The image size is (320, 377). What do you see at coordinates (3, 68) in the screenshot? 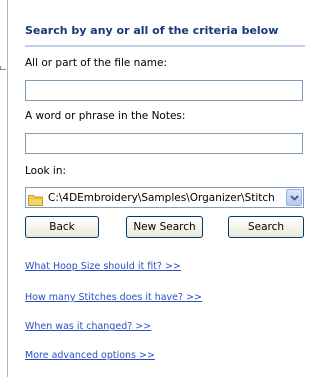
I see `edge-tick` at bounding box center [3, 68].